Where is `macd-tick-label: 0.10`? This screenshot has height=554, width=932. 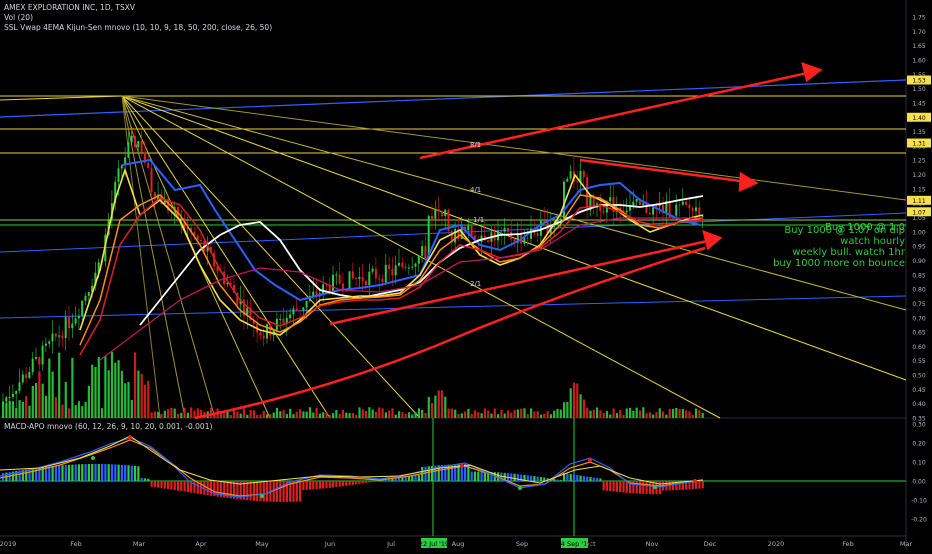
macd-tick-label: 0.10 is located at coordinates (919, 463).